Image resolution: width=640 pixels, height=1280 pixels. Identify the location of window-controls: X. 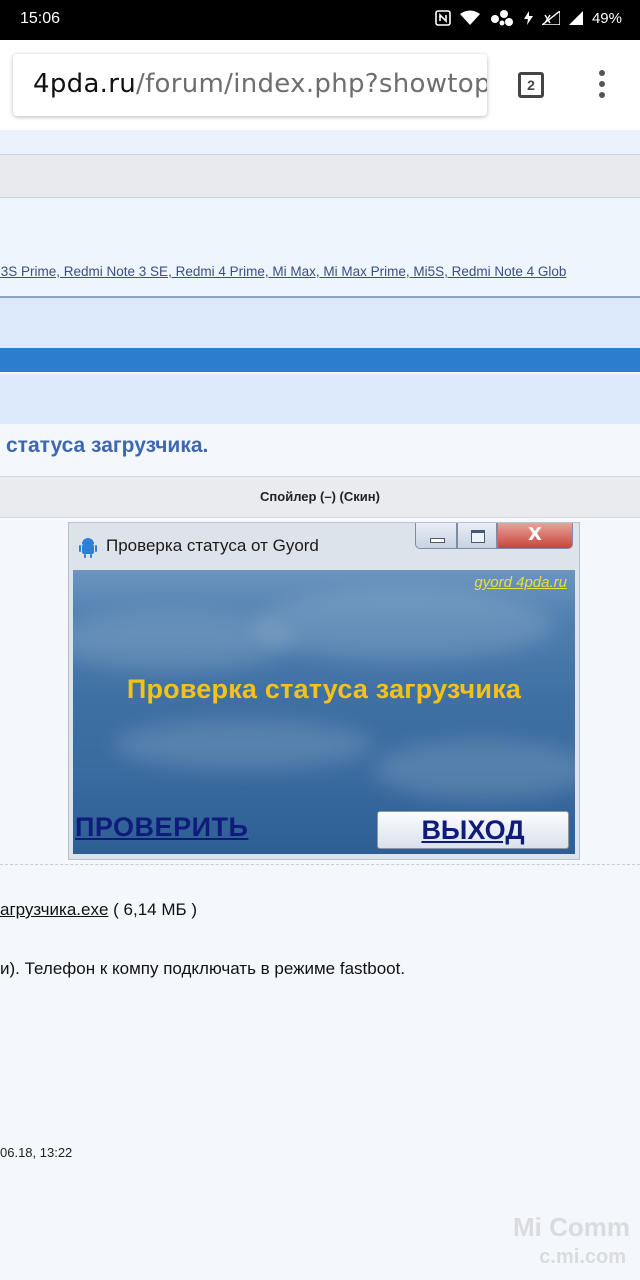
(495, 537).